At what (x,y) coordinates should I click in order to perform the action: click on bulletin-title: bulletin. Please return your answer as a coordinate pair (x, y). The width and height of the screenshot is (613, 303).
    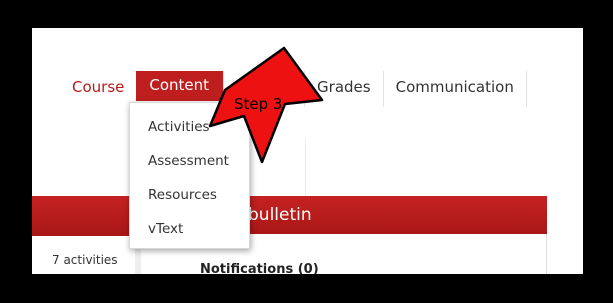
    Looking at the image, I should click on (280, 215).